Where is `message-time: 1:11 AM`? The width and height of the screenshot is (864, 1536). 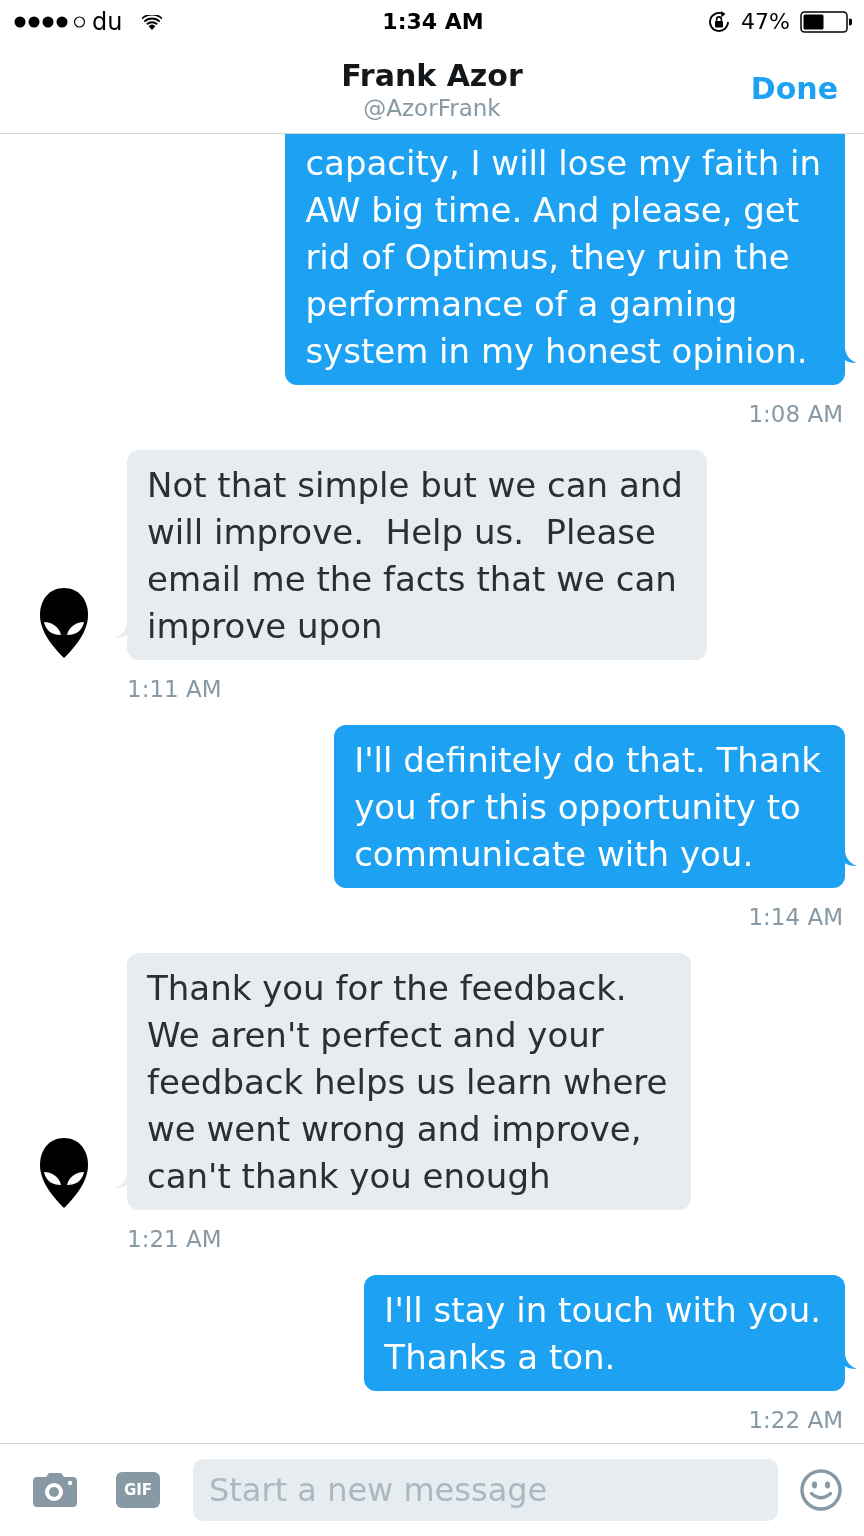 message-time: 1:11 AM is located at coordinates (174, 689).